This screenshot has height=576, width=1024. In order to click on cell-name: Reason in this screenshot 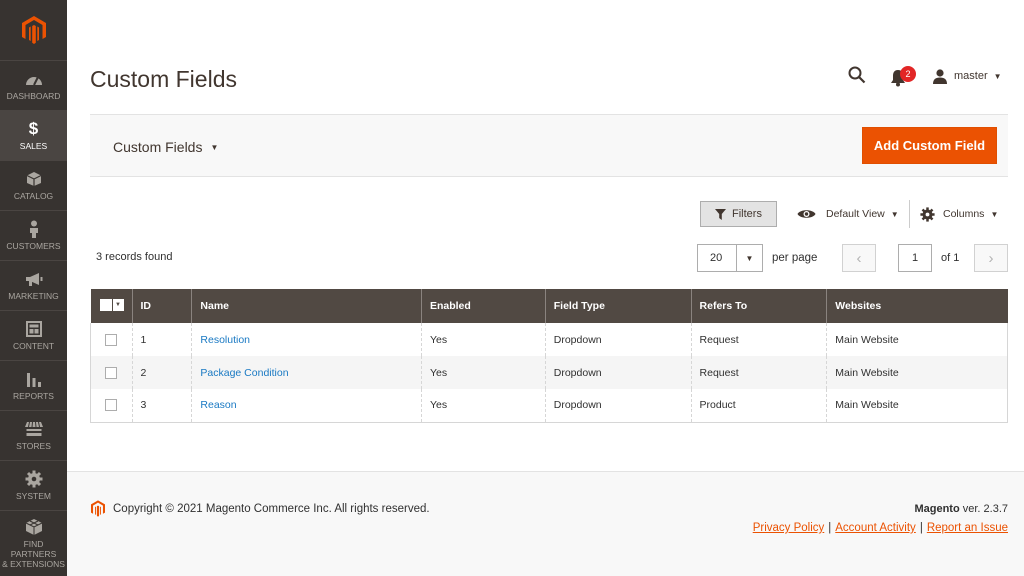, I will do `click(306, 406)`.